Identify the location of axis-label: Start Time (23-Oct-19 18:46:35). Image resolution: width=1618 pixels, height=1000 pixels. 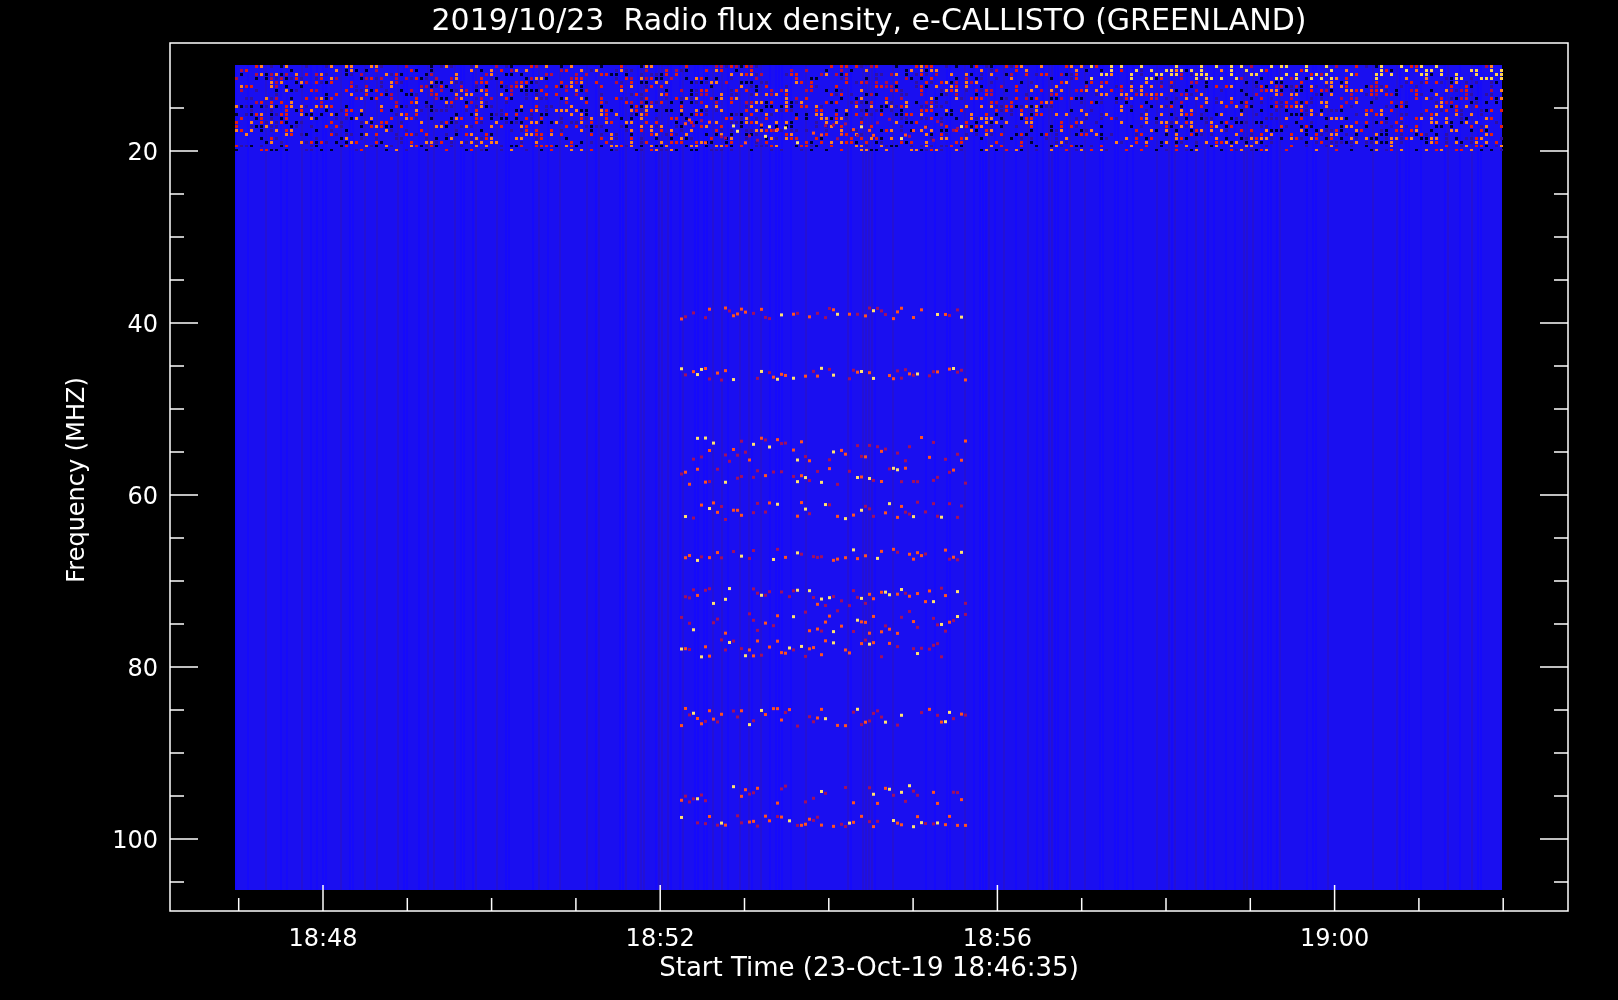
(869, 967).